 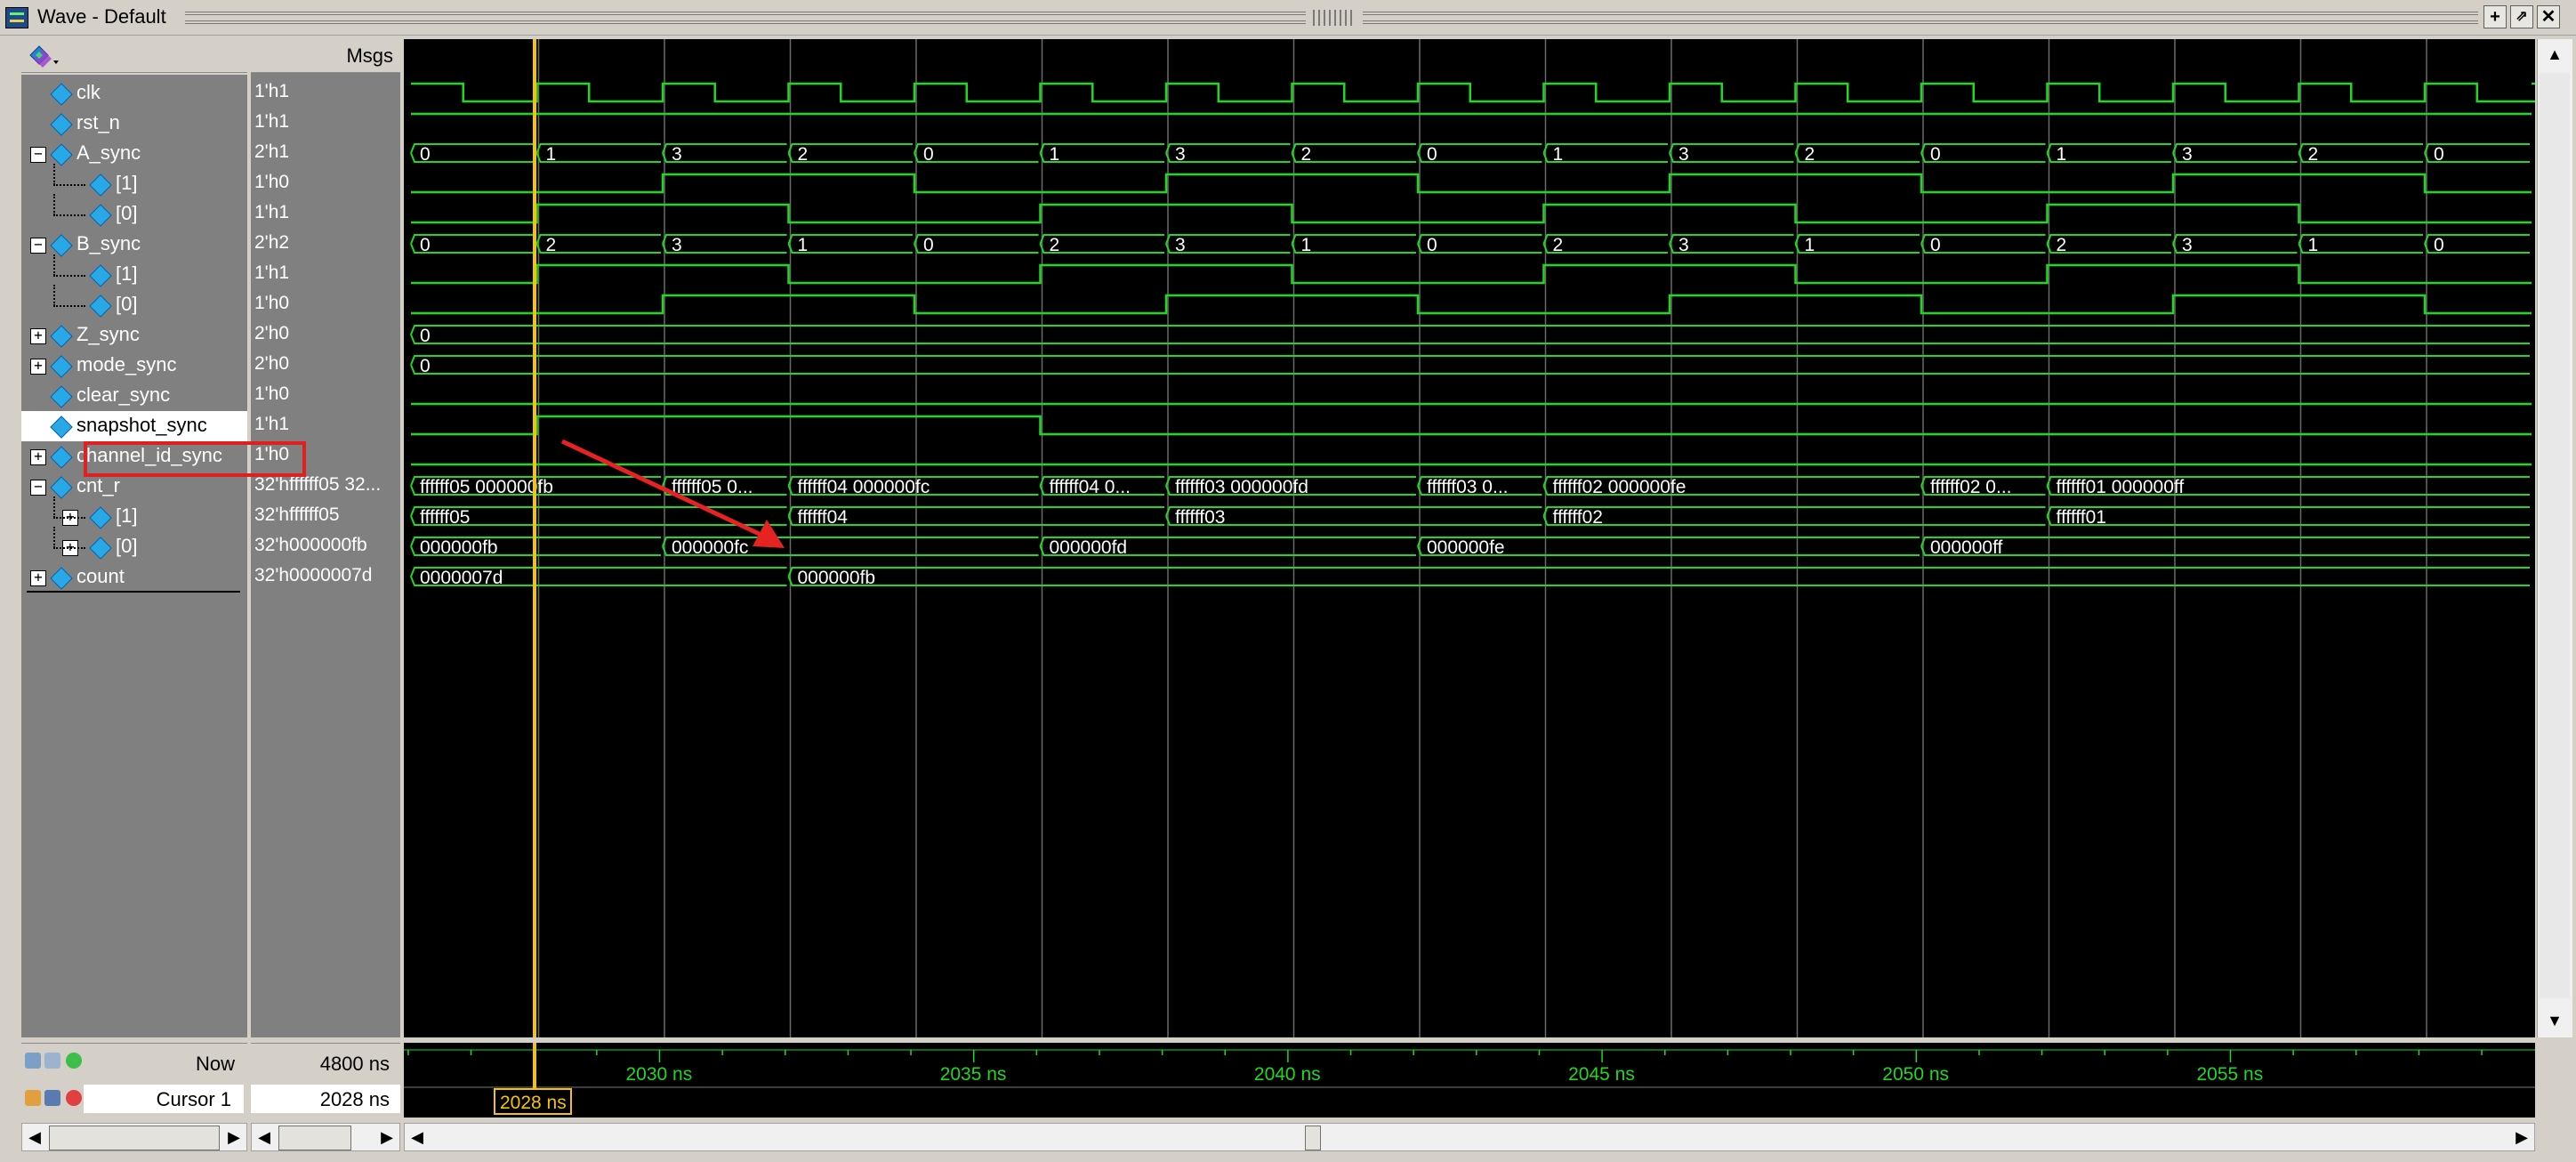 I want to click on vertical-scrollbar: ▲ ▼, so click(x=2554, y=538).